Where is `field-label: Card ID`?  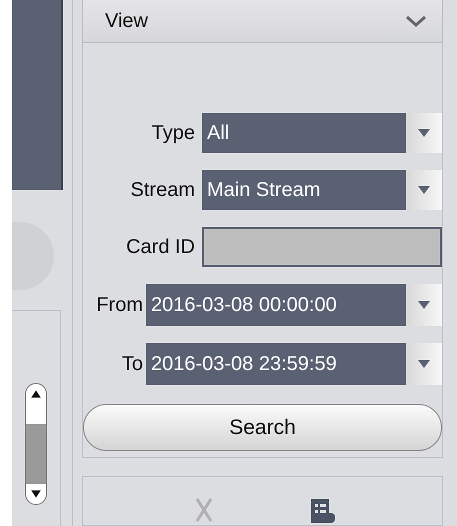
field-label: Card ID is located at coordinates (160, 247).